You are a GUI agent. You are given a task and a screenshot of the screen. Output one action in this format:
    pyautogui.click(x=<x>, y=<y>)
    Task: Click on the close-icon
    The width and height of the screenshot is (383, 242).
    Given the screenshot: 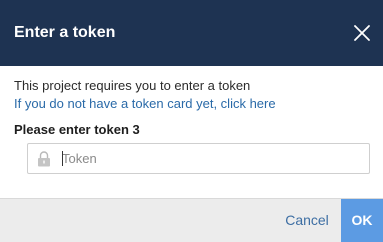 What is the action you would take?
    pyautogui.click(x=362, y=33)
    